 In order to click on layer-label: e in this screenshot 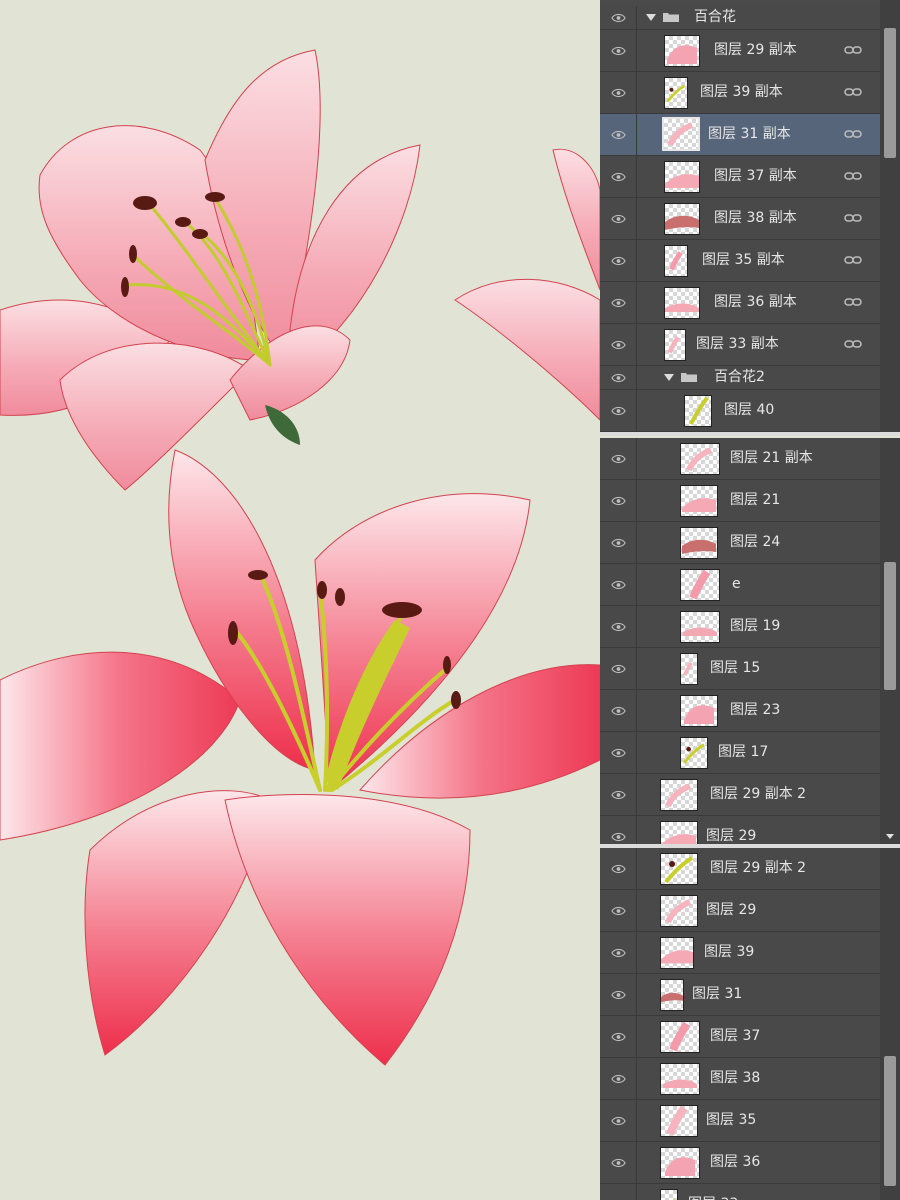, I will do `click(736, 584)`.